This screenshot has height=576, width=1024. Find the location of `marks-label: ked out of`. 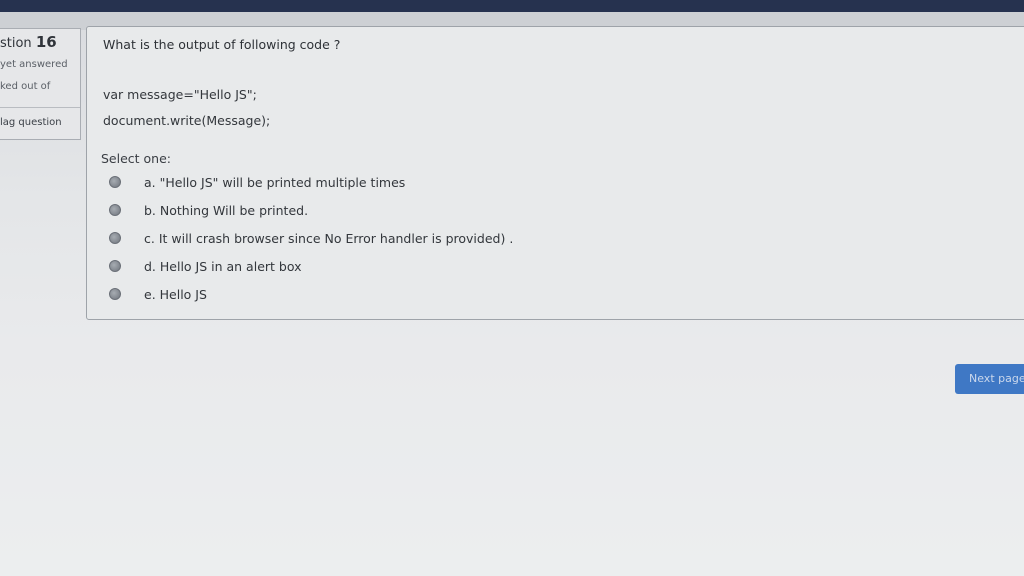

marks-label: ked out of is located at coordinates (25, 86).